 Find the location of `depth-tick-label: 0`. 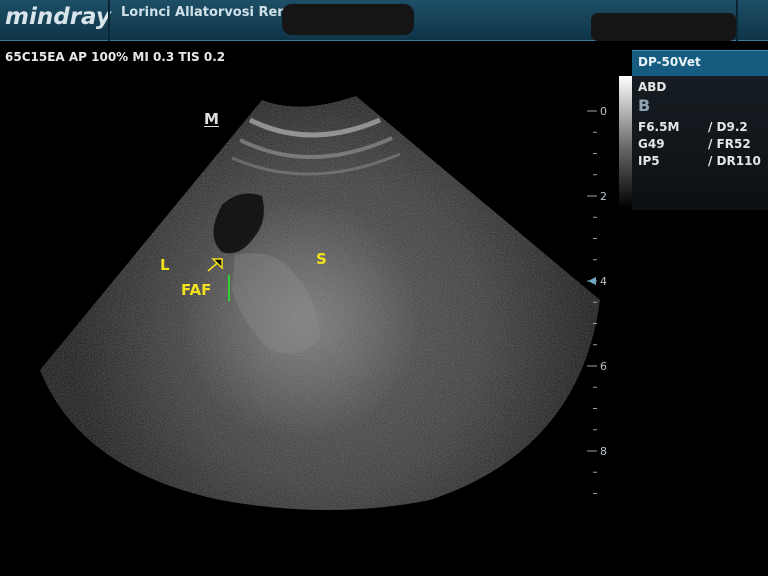

depth-tick-label: 0 is located at coordinates (603, 111).